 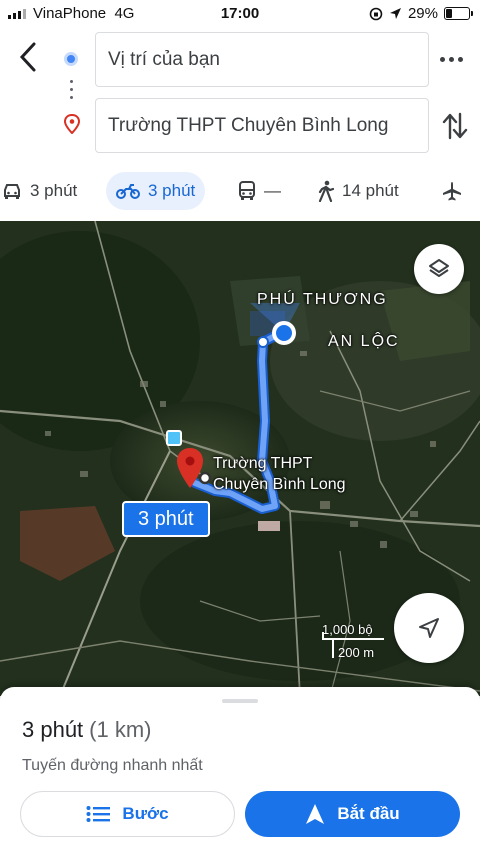 I want to click on destination-pin-icon, so click(x=72, y=124).